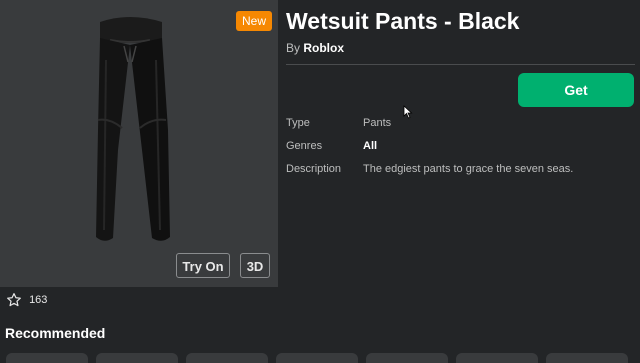 This screenshot has width=640, height=363. What do you see at coordinates (203, 265) in the screenshot?
I see `try-on-button: Try On` at bounding box center [203, 265].